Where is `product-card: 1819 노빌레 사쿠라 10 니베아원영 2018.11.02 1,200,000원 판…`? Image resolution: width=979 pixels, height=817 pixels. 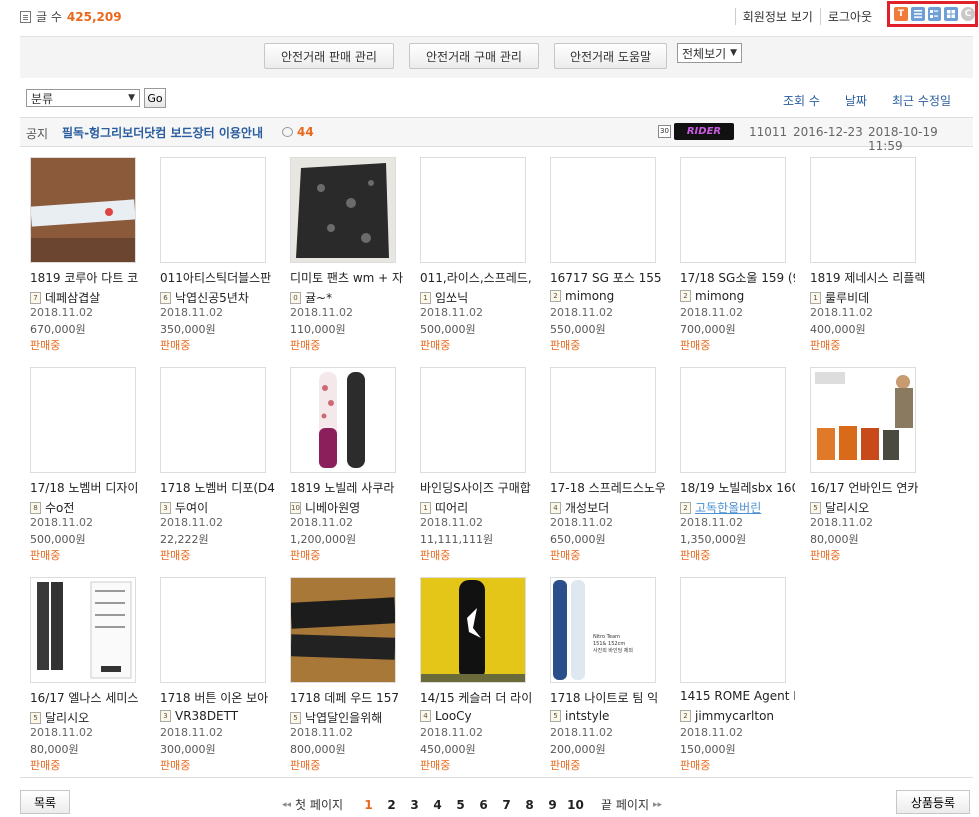
product-card: 1819 노빌레 사쿠라 10 니베아원영 2018.11.02 1,200,000원 판… is located at coordinates (352, 469).